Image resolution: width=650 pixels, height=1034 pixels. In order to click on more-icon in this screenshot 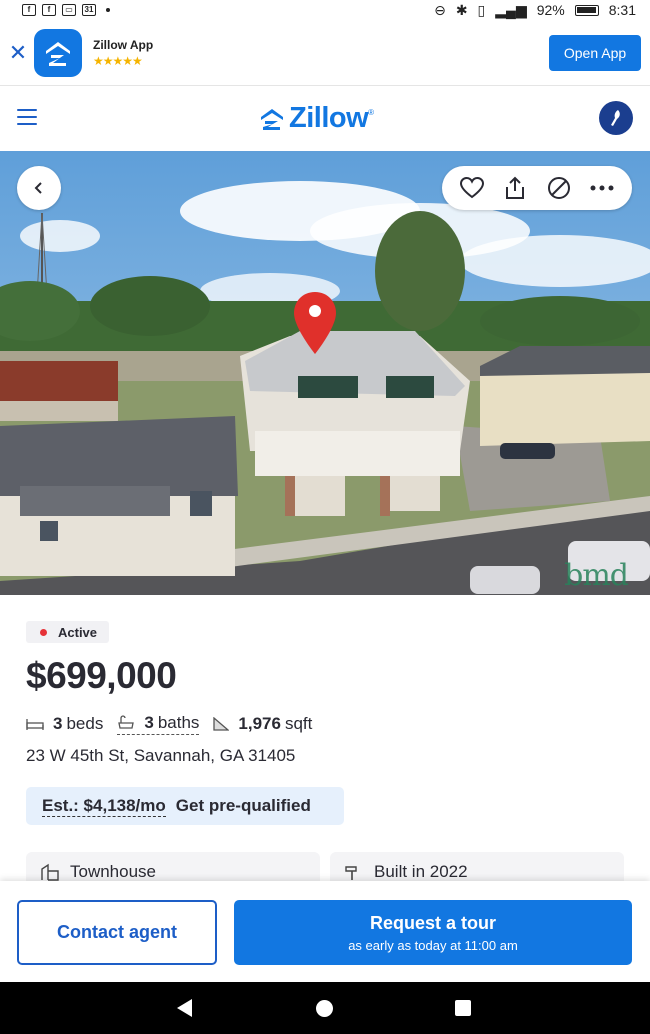, I will do `click(602, 188)`.